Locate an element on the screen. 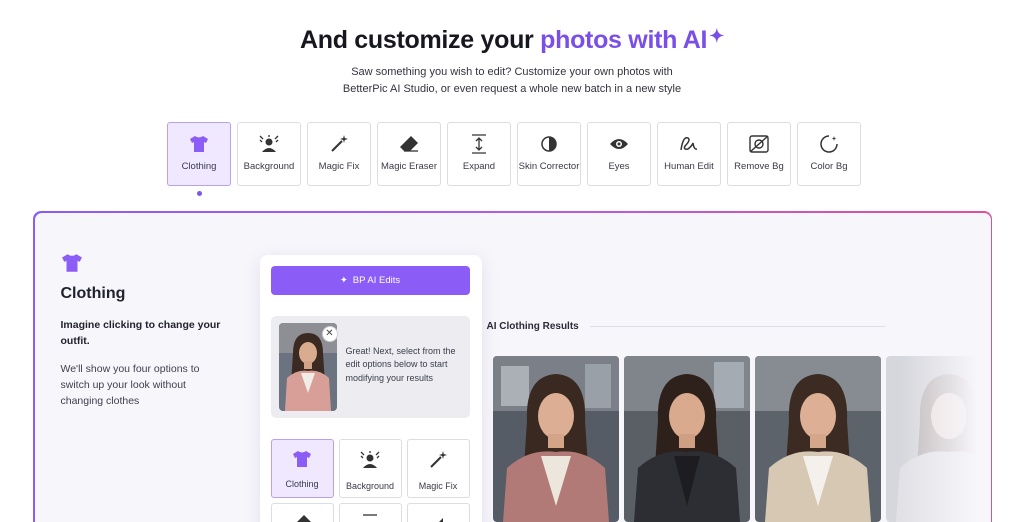 This screenshot has height=522, width=1024. tab-clothing: Clothing is located at coordinates (199, 154).